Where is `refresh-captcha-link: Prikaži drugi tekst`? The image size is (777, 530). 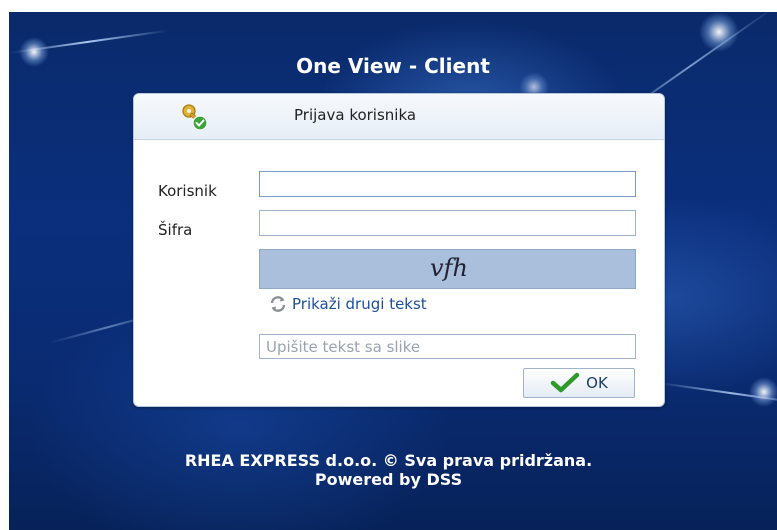 refresh-captcha-link: Prikaži drugi tekst is located at coordinates (347, 304).